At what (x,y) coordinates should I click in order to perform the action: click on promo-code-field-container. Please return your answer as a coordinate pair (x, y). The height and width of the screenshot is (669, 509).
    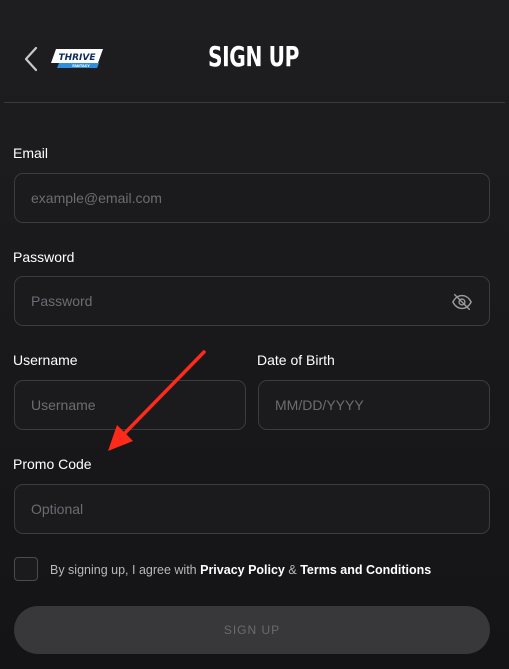
    Looking at the image, I should click on (252, 509).